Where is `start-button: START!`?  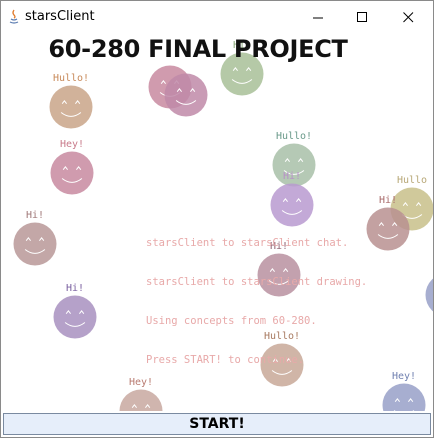 start-button: START! is located at coordinates (217, 424).